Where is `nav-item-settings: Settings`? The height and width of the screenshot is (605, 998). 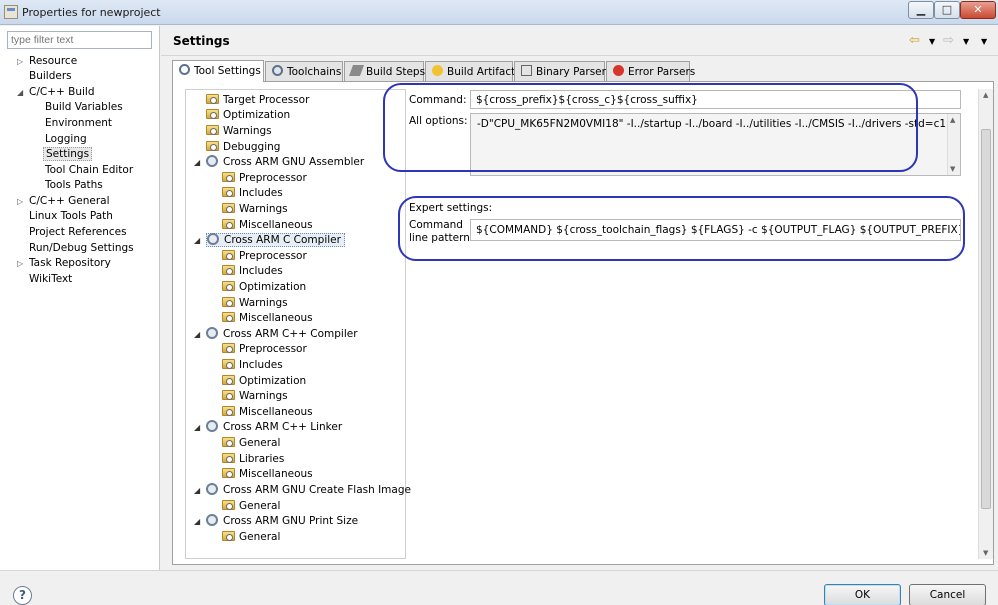 nav-item-settings: Settings is located at coordinates (68, 154).